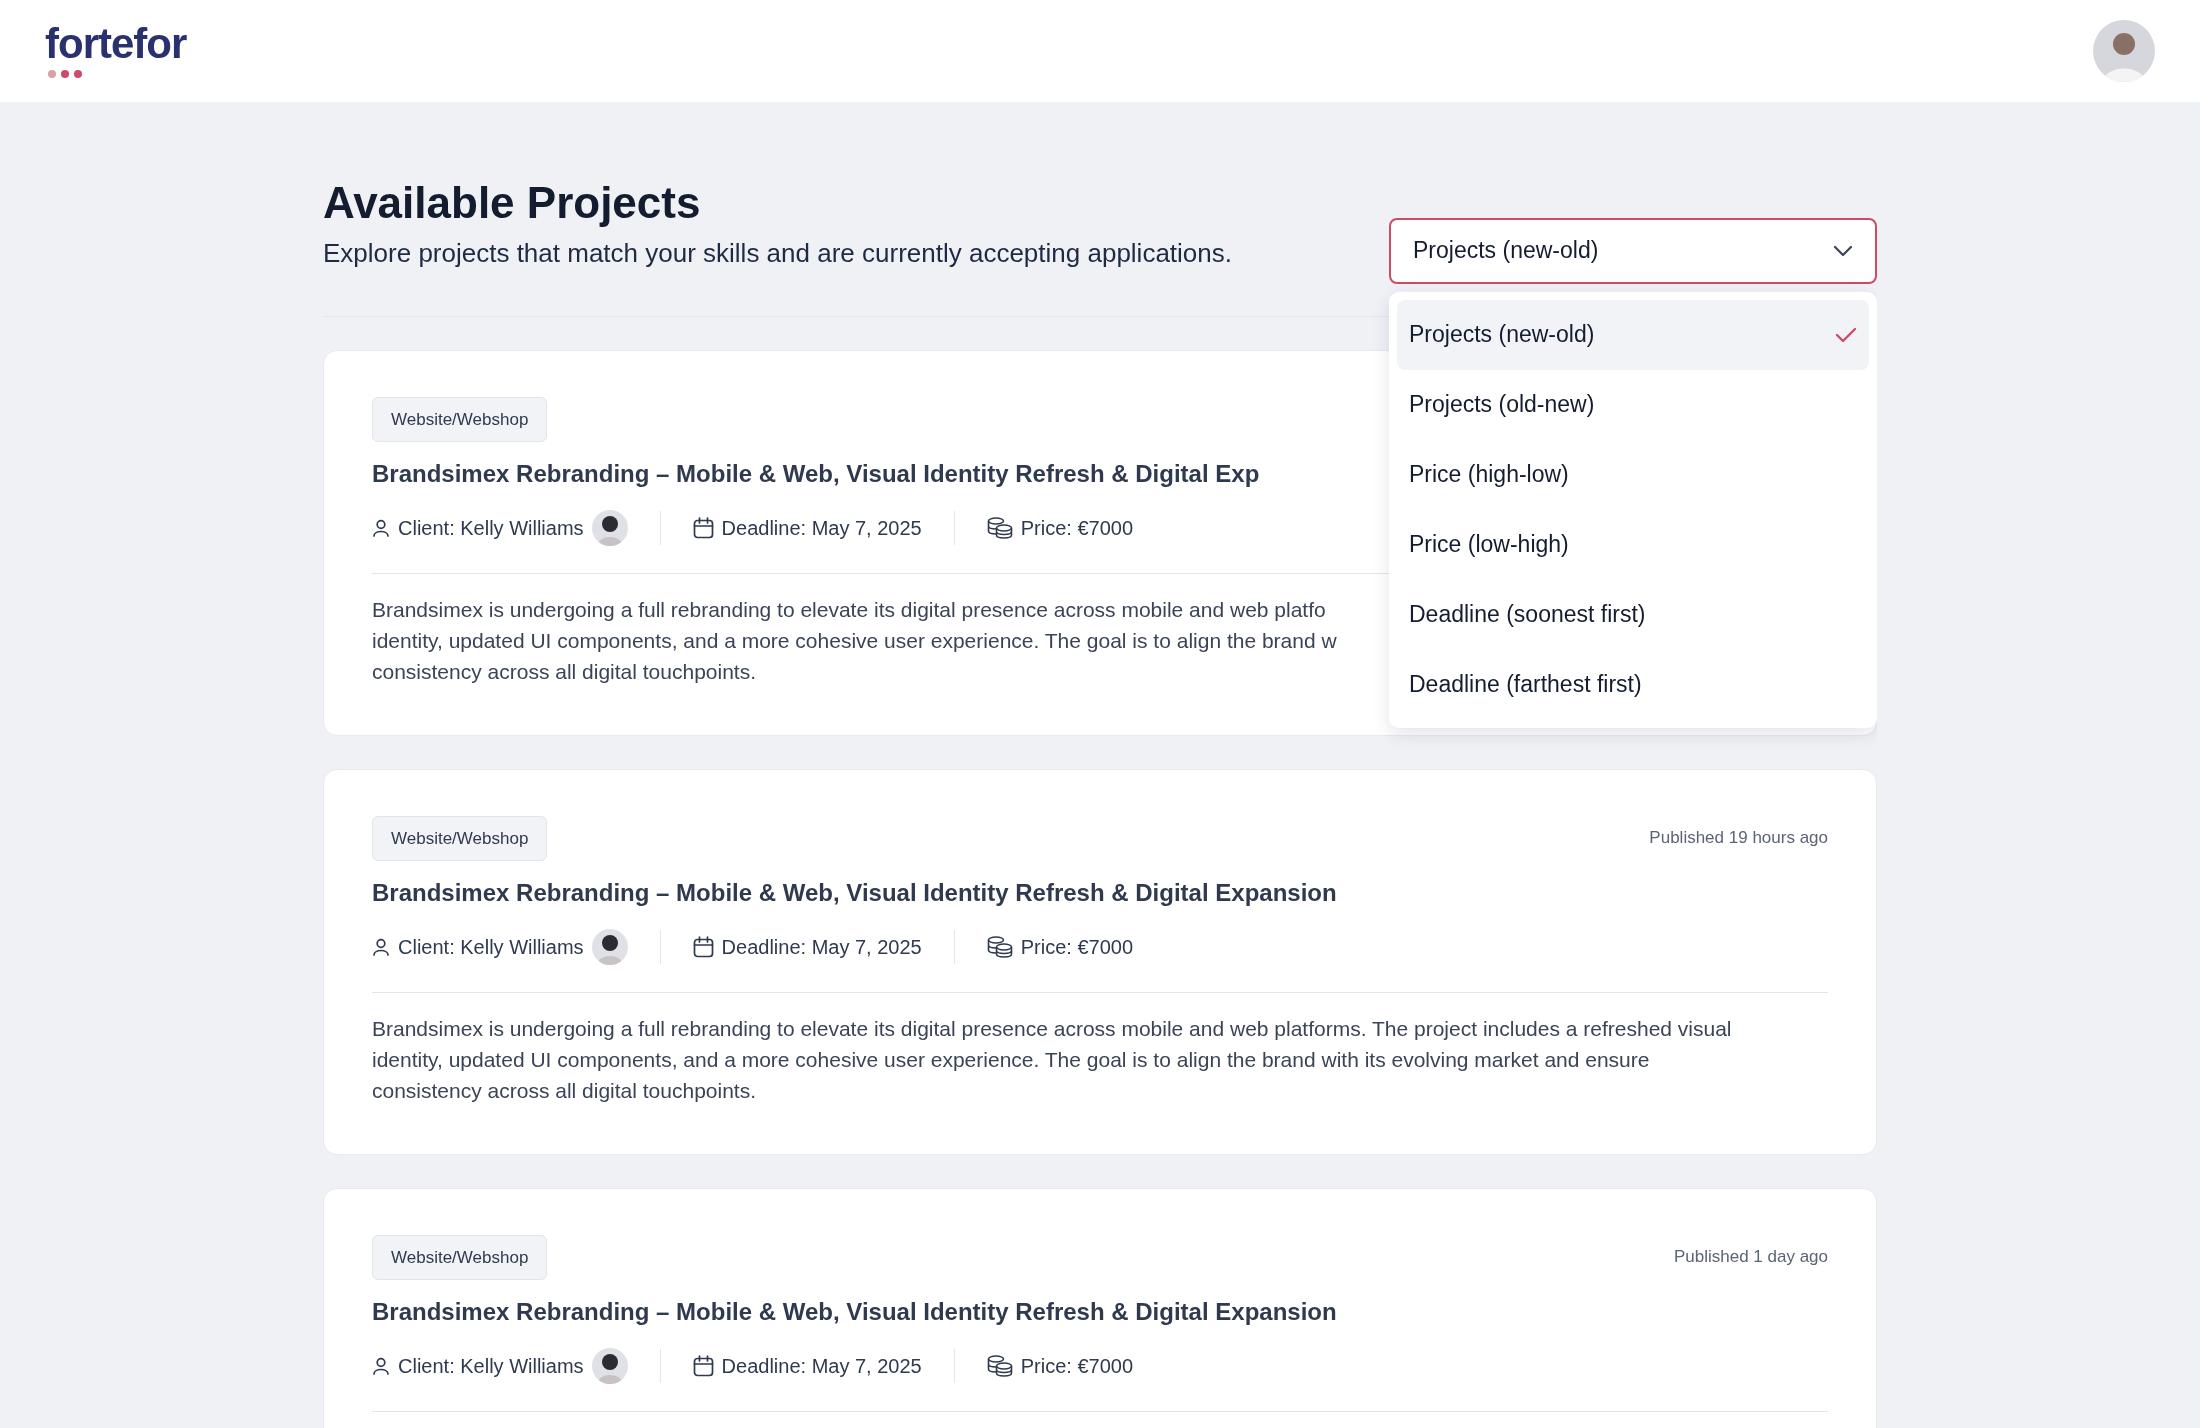 This screenshot has height=1428, width=2200. I want to click on page-title: Available Projects, so click(512, 202).